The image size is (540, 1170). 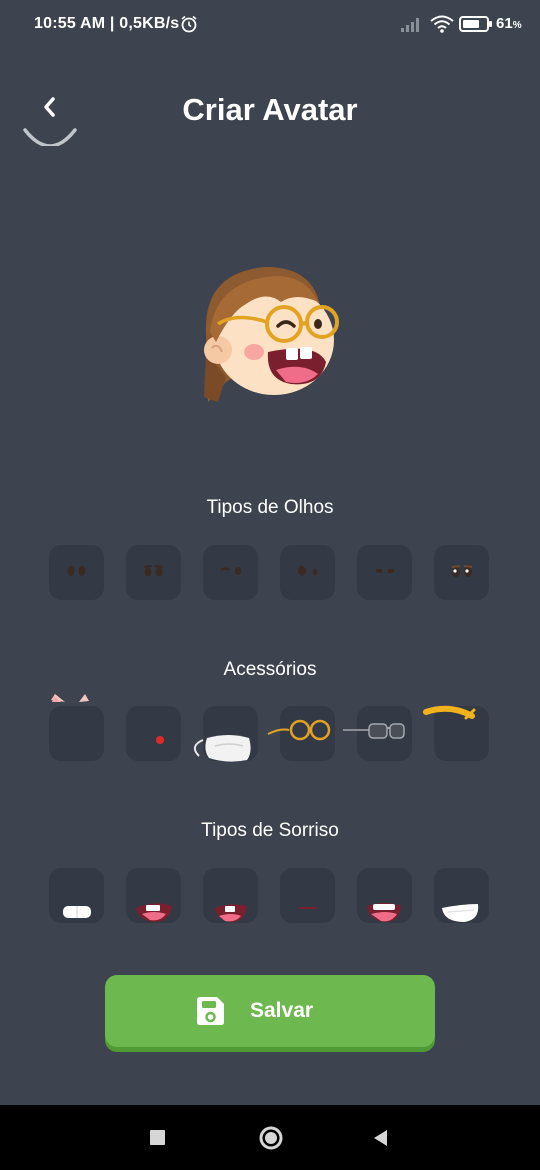 I want to click on battery-icon, so click(x=475, y=24).